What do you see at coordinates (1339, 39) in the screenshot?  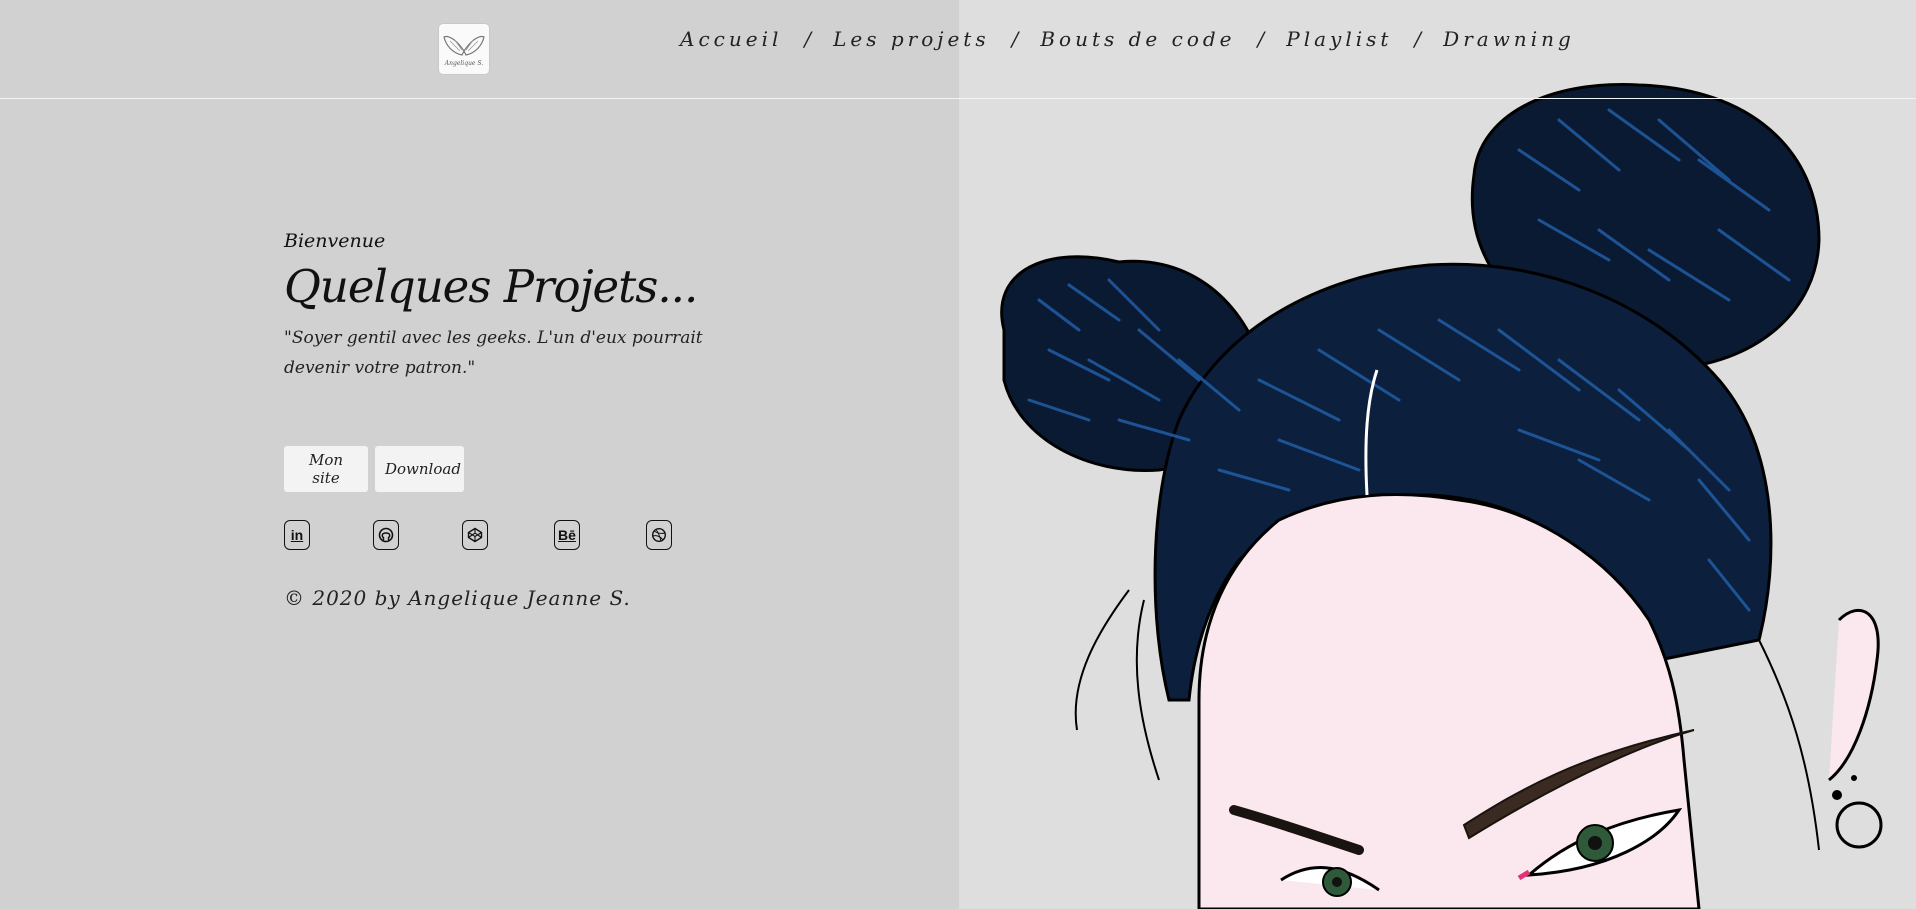 I see `nav-item-playlist: Playlist` at bounding box center [1339, 39].